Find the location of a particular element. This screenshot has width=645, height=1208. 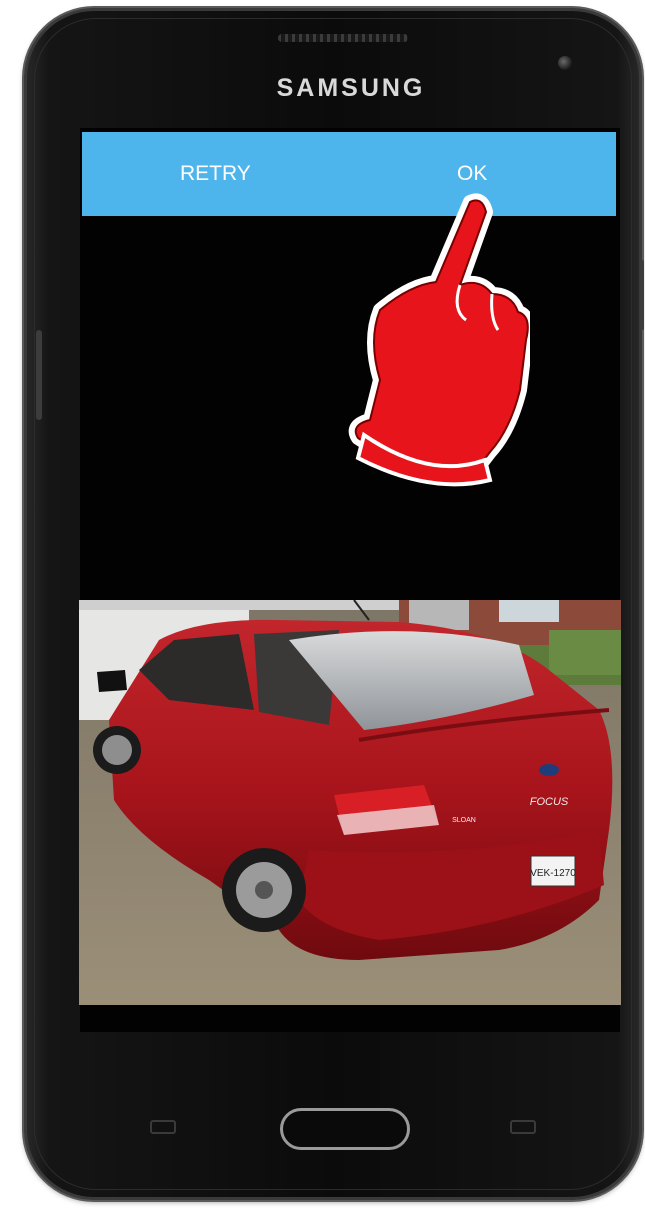

pointing-hand-icon is located at coordinates (439, 340).